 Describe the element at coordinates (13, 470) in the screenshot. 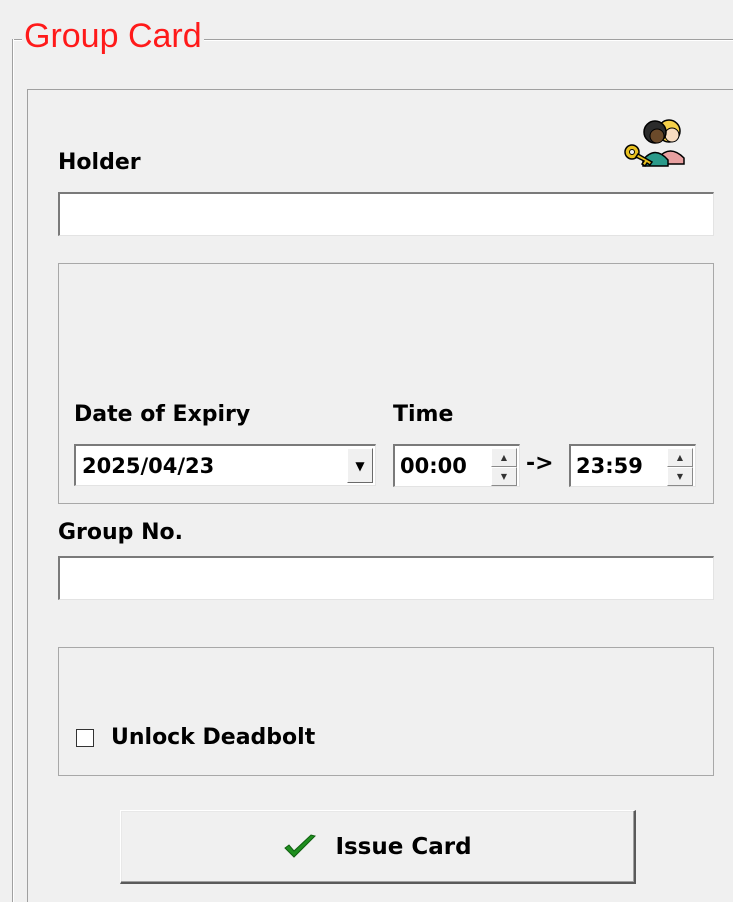

I see `group-frame-left-border` at that location.